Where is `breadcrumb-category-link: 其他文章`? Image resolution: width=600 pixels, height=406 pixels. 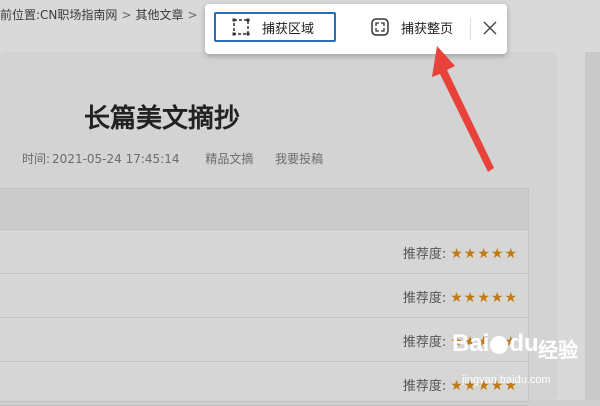 breadcrumb-category-link: 其他文章 is located at coordinates (159, 14).